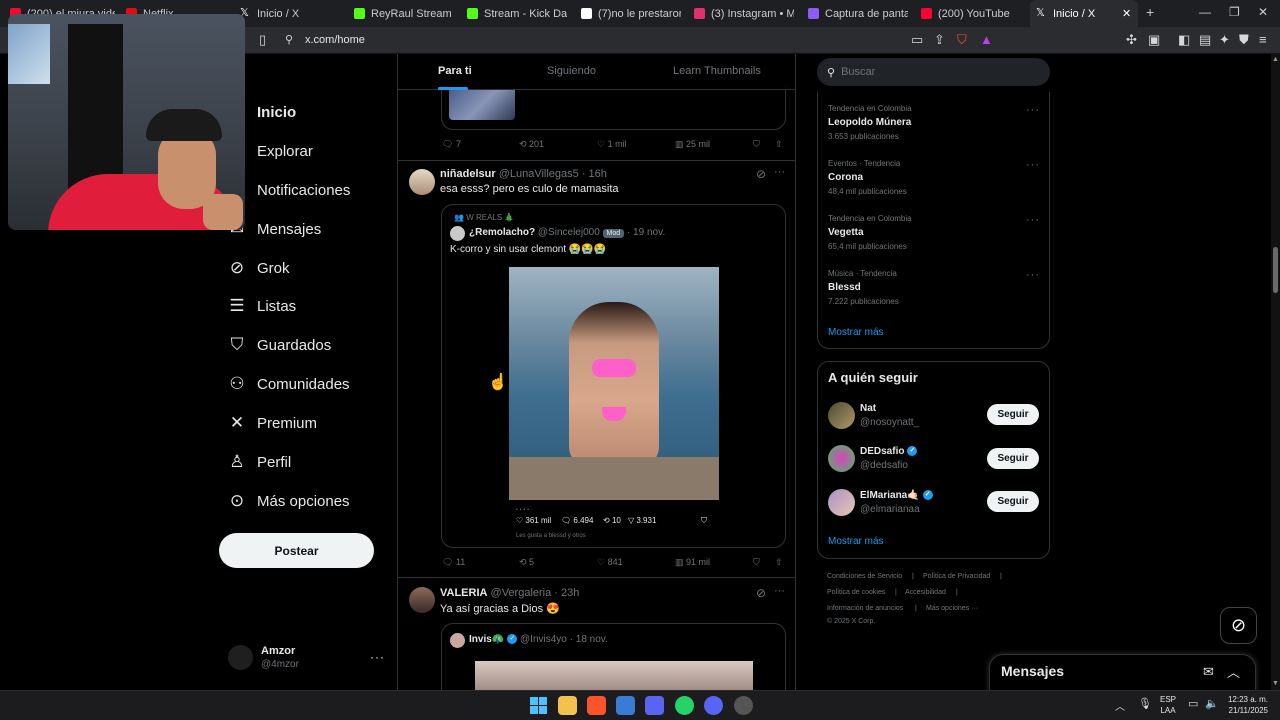  I want to click on url-field: x.com/home, so click(335, 40).